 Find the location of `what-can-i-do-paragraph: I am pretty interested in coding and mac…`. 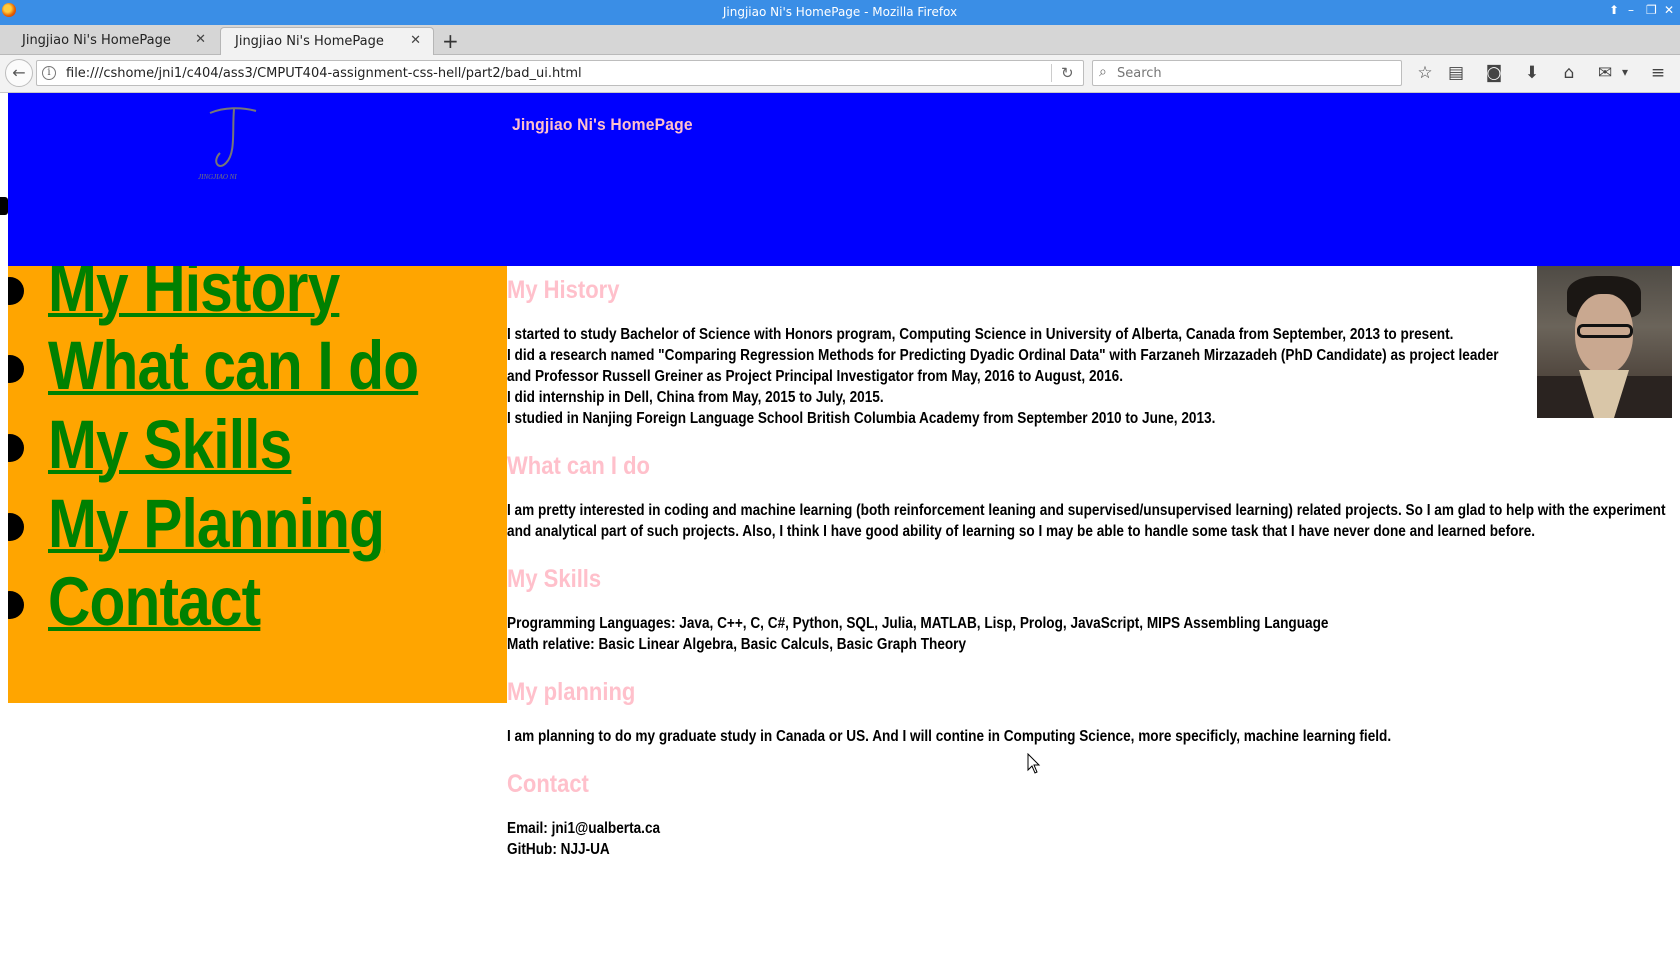

what-can-i-do-paragraph: I am pretty interested in coding and mac… is located at coordinates (1086, 521).